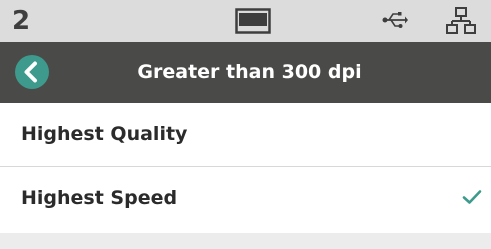 Image resolution: width=491 pixels, height=249 pixels. What do you see at coordinates (104, 134) in the screenshot?
I see `option-label: Highest Quality` at bounding box center [104, 134].